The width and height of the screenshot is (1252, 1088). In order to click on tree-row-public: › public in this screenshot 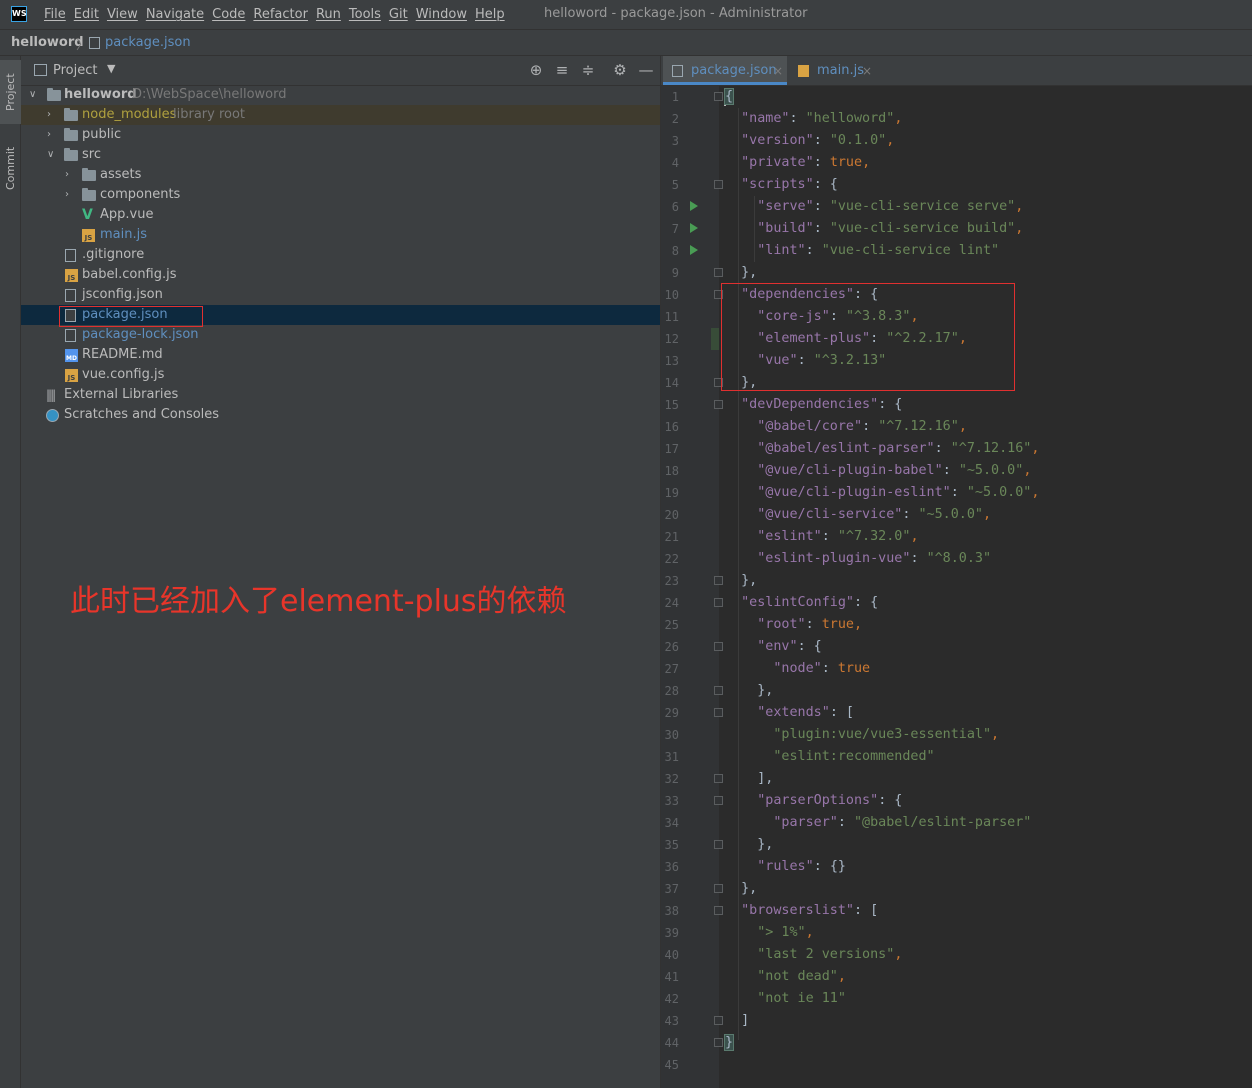, I will do `click(340, 135)`.